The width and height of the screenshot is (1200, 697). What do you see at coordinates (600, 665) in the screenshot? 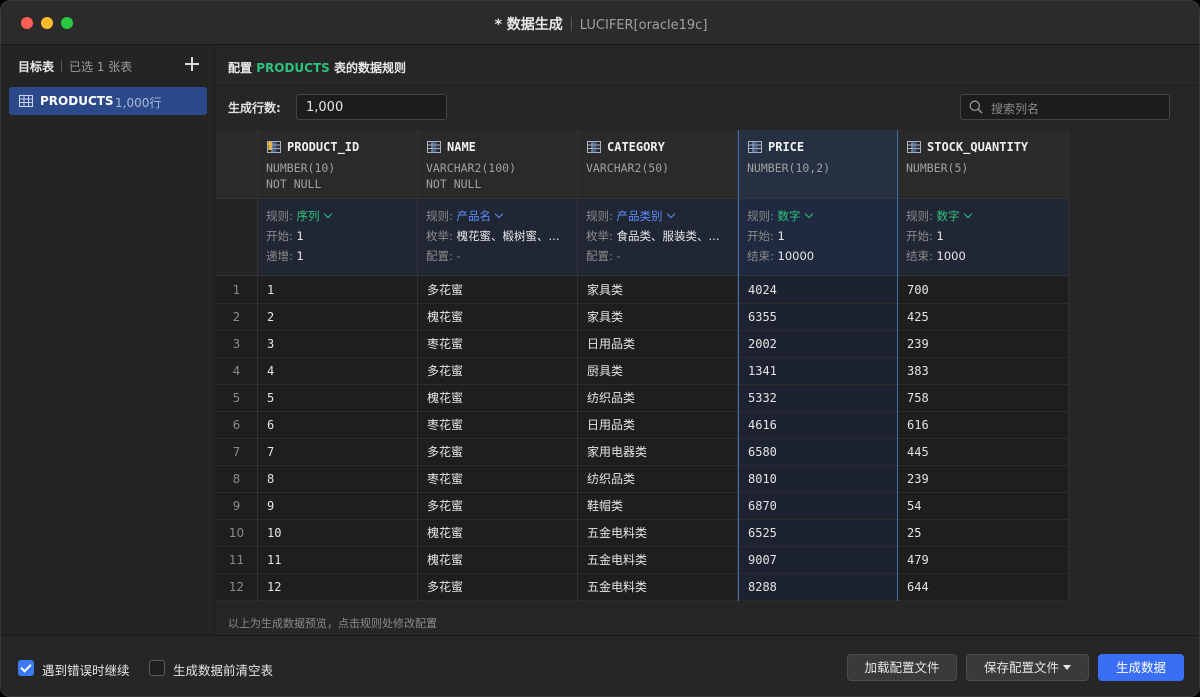
I see `bottom-bar: 遇到错误时继续 生成数据前清空表 加载配置文件 保存配置文件 生成数据` at bounding box center [600, 665].